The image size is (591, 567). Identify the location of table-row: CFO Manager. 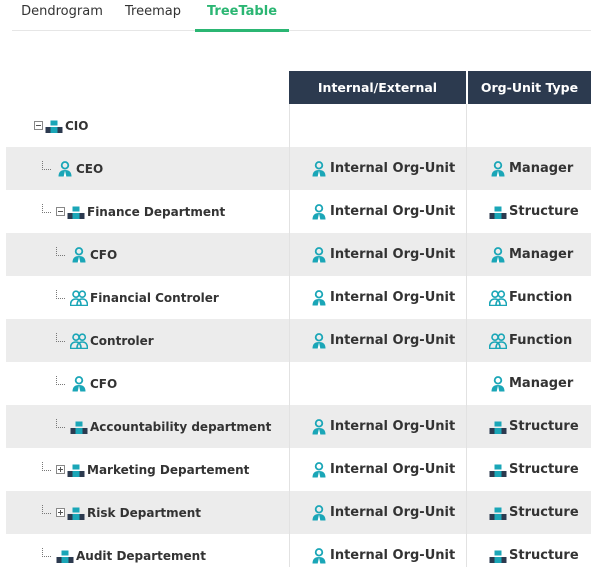
(298, 383).